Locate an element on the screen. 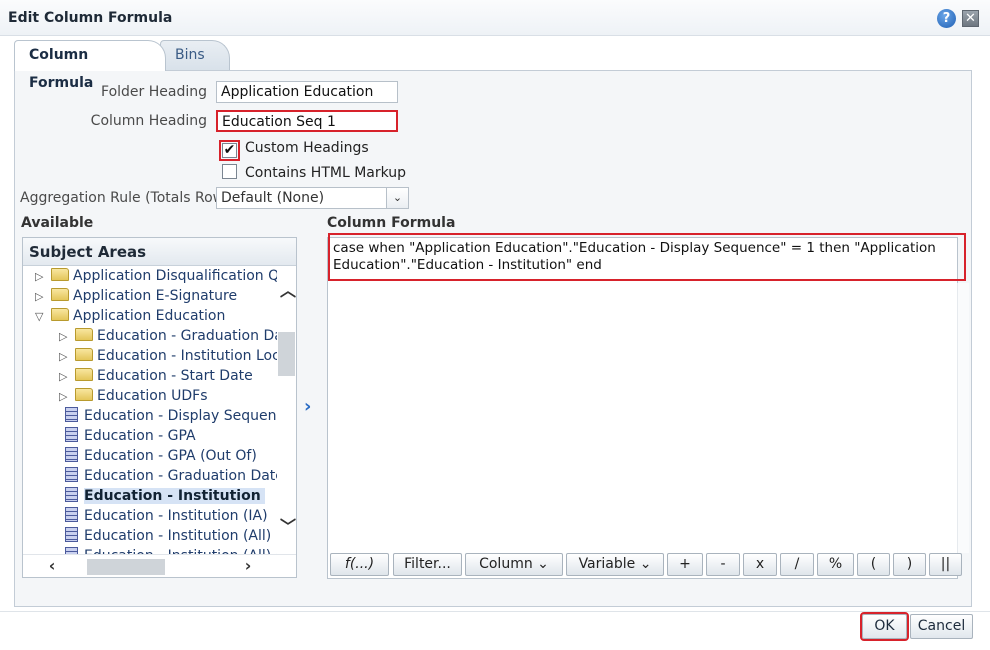 The height and width of the screenshot is (650, 990). tab-bins: Bins is located at coordinates (195, 55).